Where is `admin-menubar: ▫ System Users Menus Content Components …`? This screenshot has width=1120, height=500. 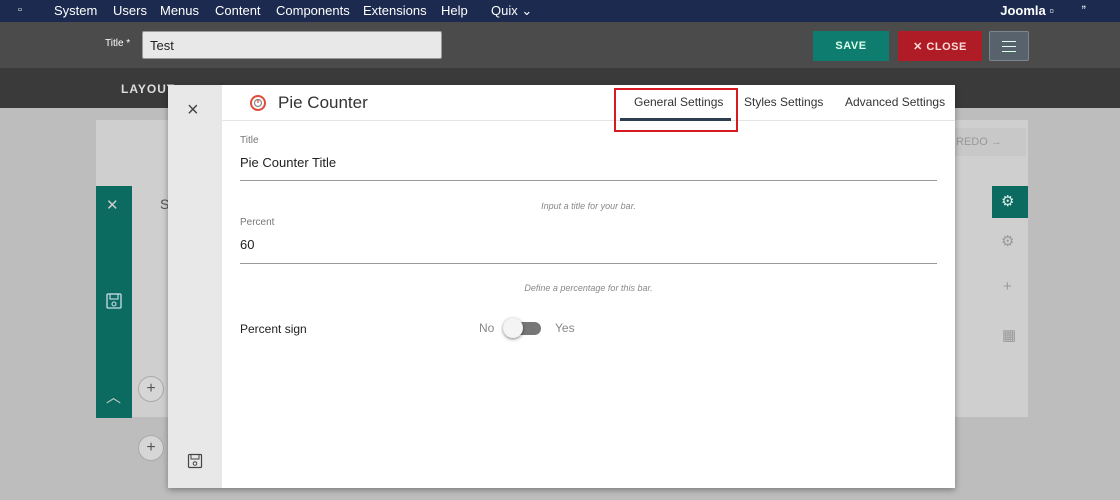
admin-menubar: ▫ System Users Menus Content Components … is located at coordinates (560, 11).